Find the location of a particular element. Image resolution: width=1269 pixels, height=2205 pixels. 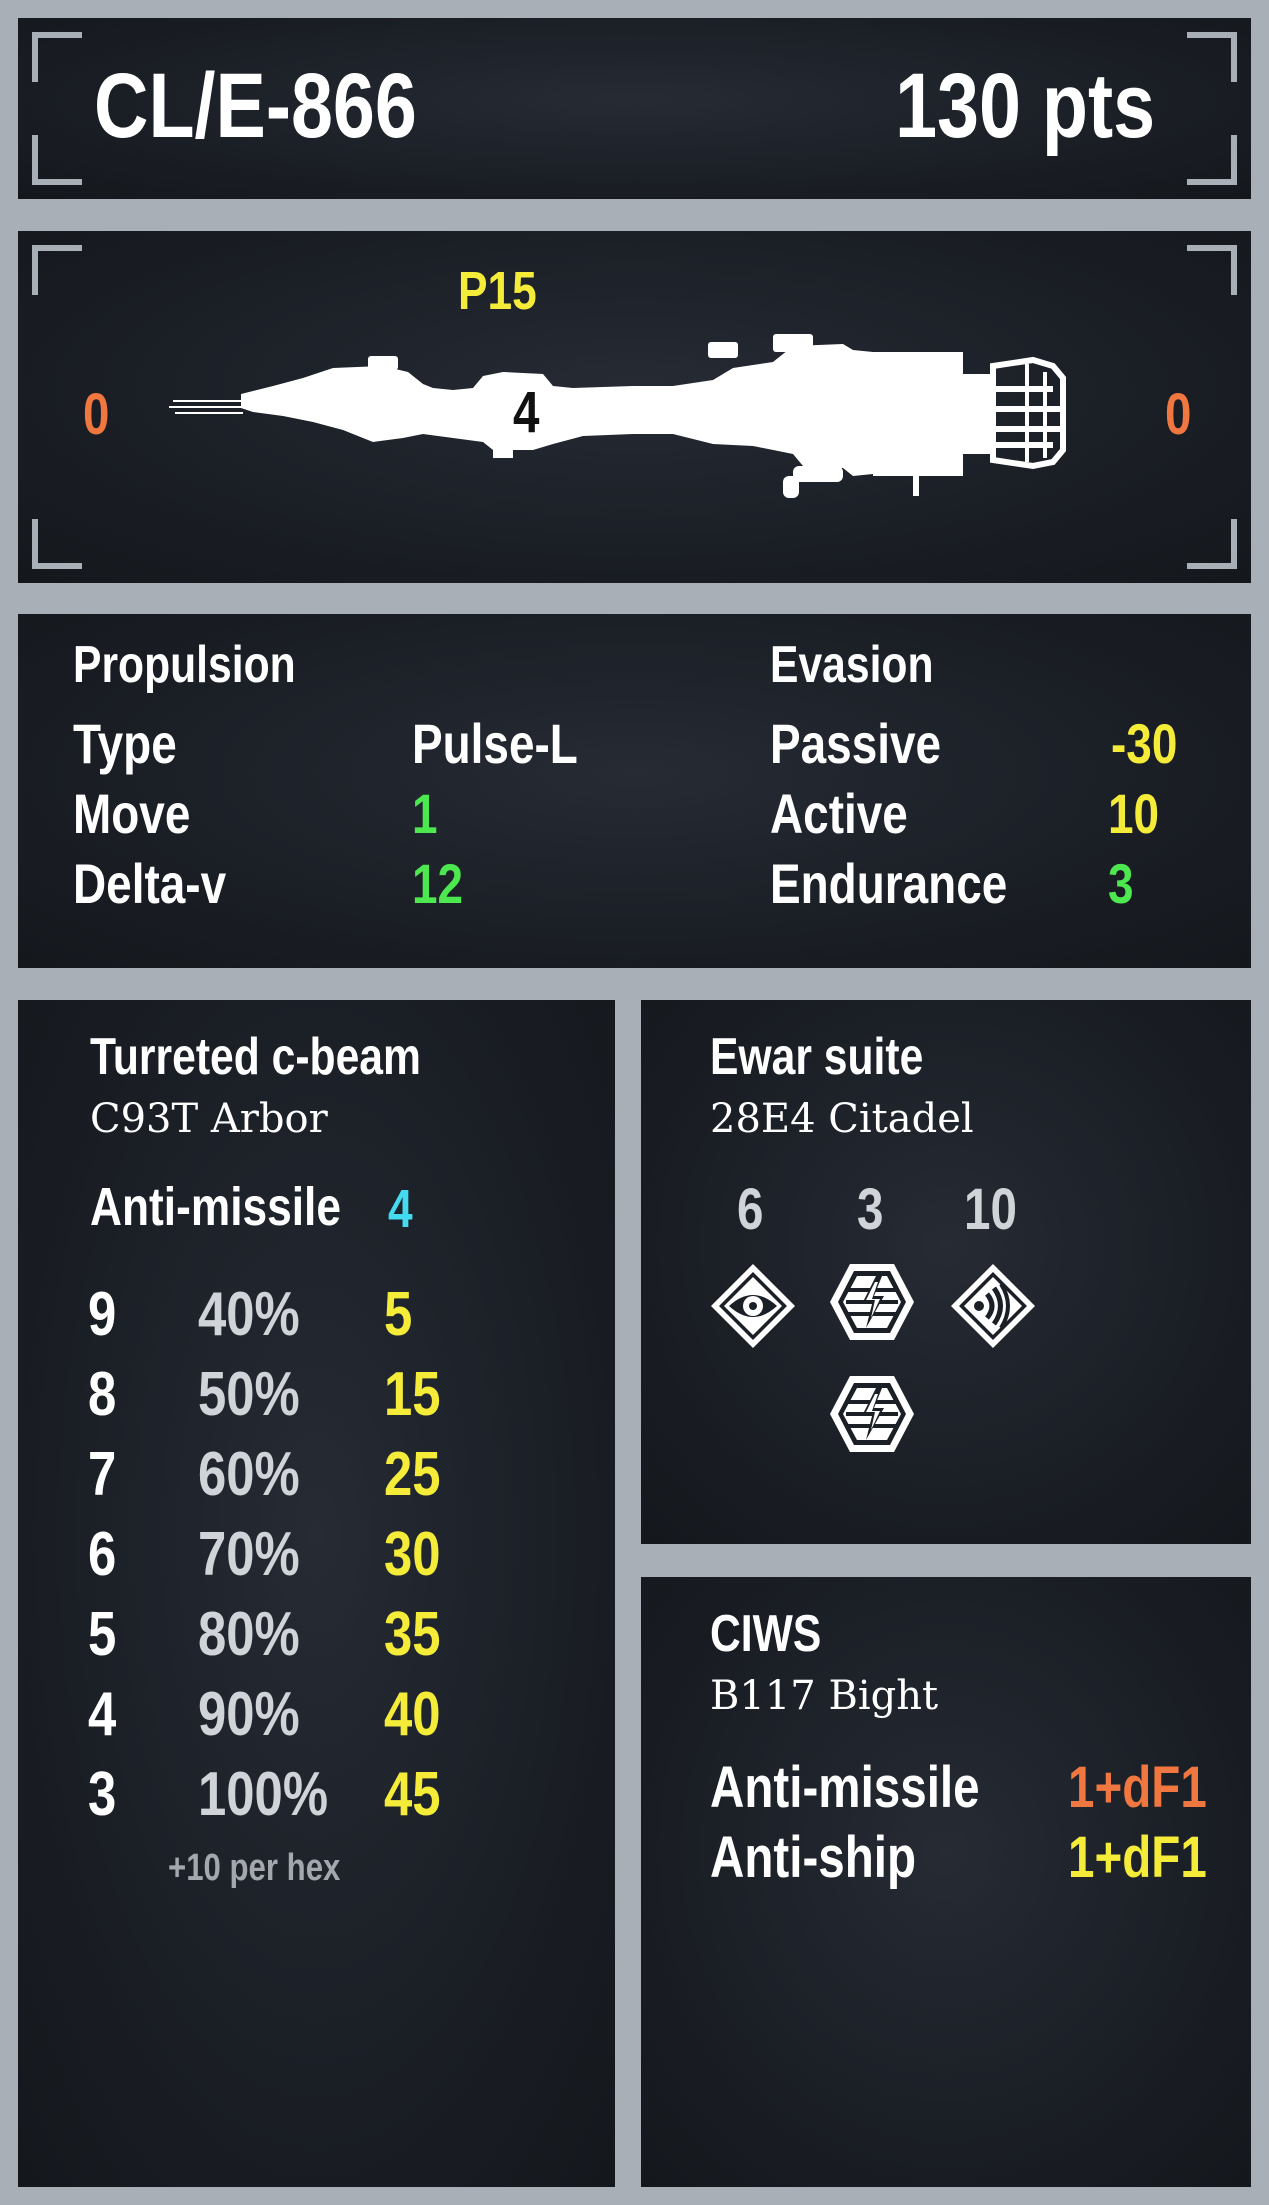

ewar-model: 28E4 Citadel is located at coordinates (842, 1119).